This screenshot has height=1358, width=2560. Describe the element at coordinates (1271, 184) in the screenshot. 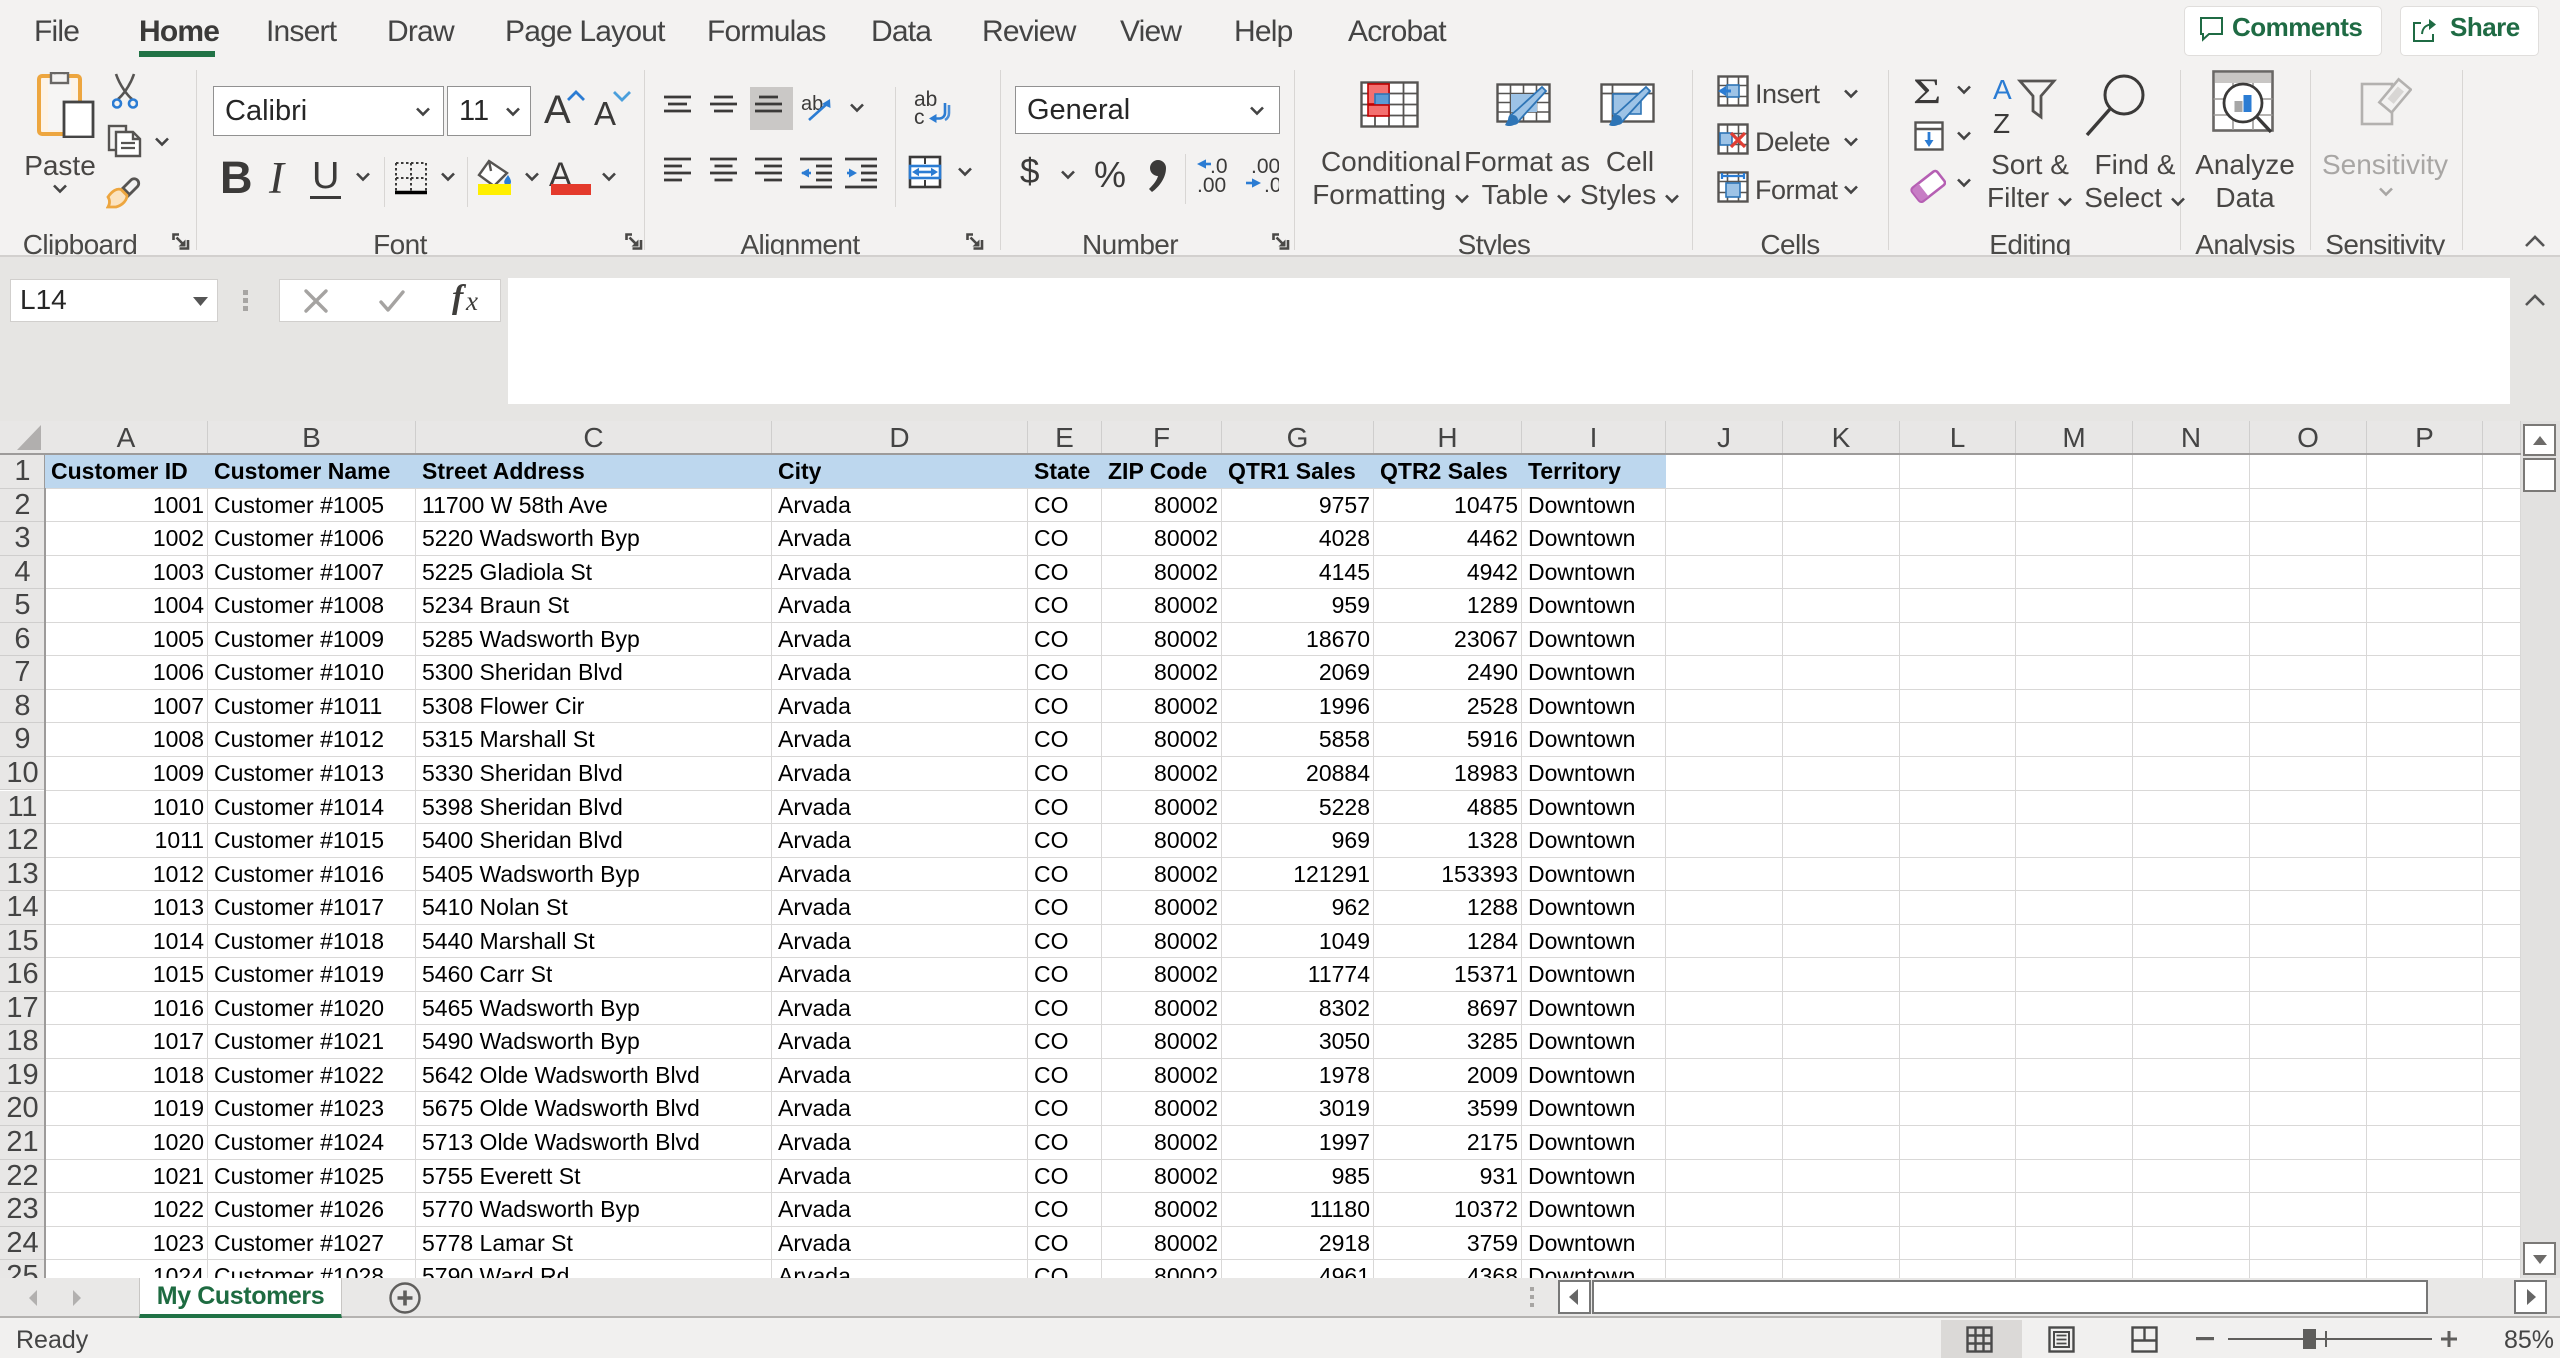

I see `svg-text: .0` at that location.